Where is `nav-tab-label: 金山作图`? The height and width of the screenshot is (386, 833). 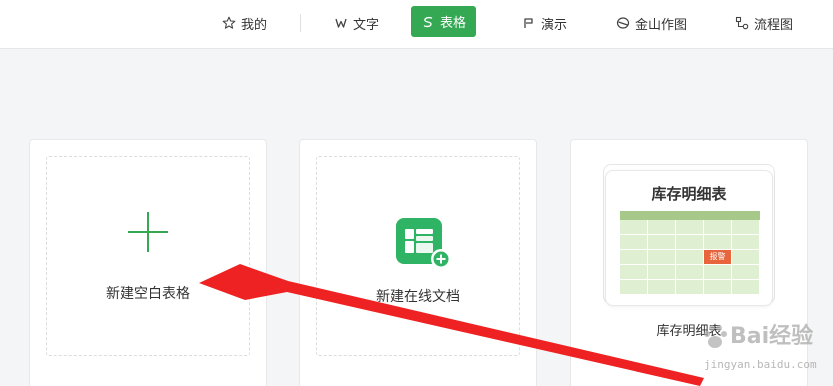
nav-tab-label: 金山作图 is located at coordinates (661, 25).